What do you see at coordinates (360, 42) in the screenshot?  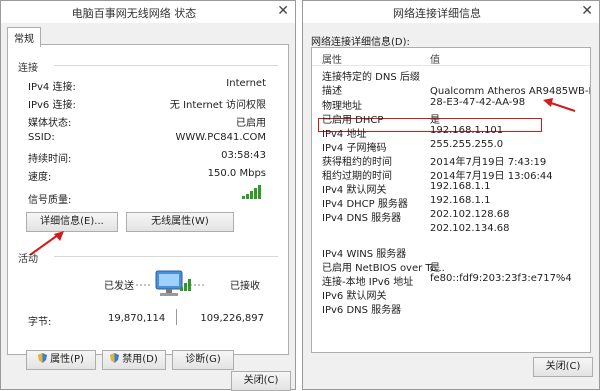 I see `details-list-label: 网络连接详细信息(D):` at bounding box center [360, 42].